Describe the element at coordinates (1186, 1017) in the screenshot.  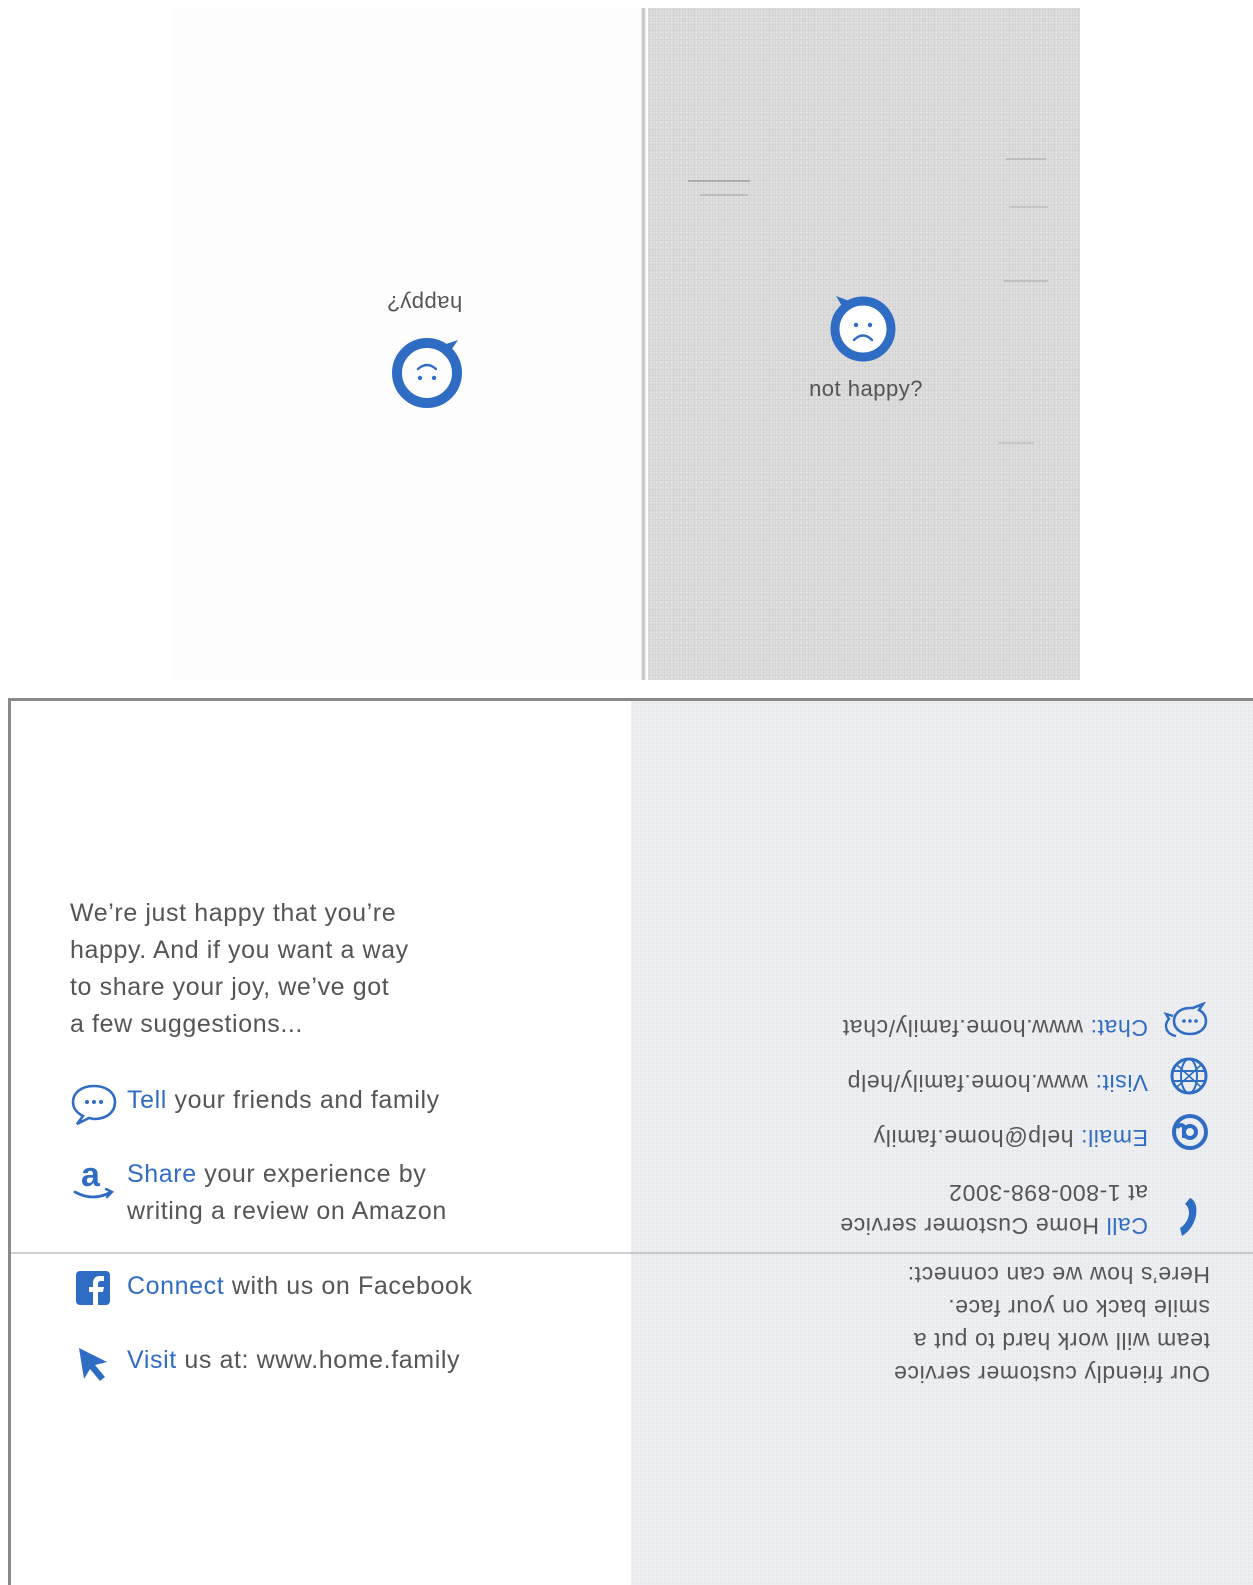
I see `chat-bubbles-icon` at that location.